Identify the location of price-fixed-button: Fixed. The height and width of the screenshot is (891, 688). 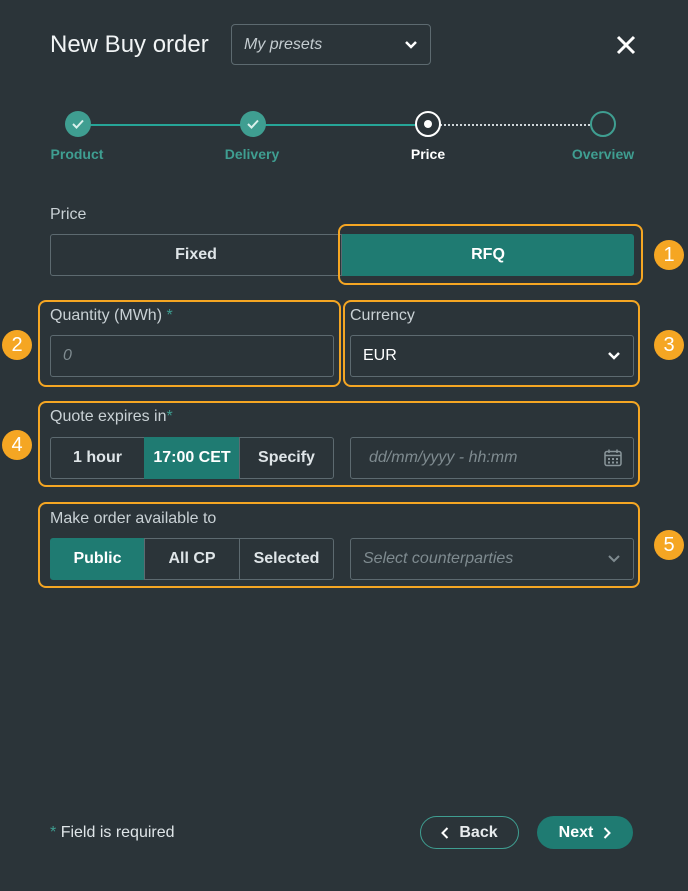
(196, 255).